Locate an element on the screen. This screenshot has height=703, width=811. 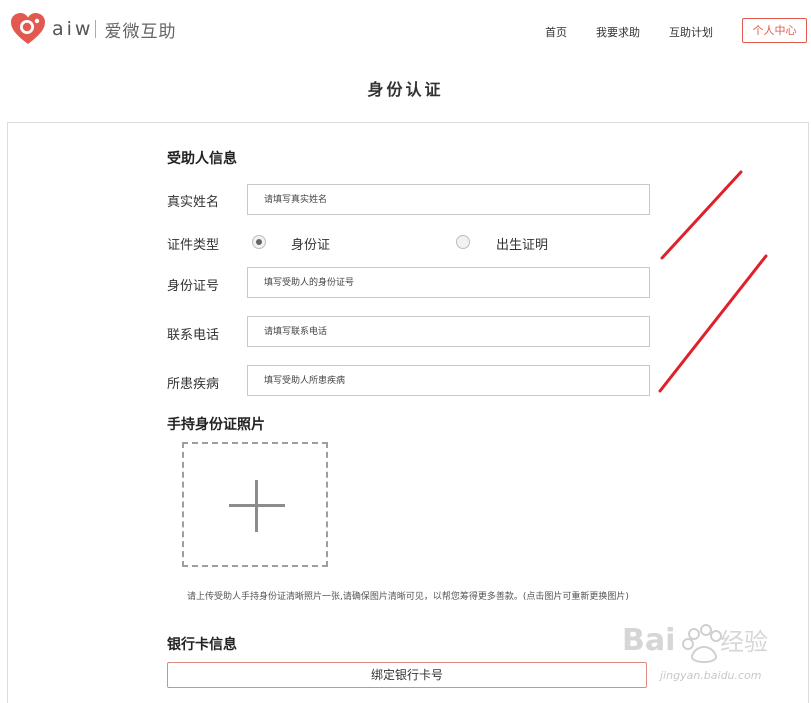
logo-divider is located at coordinates (96, 29).